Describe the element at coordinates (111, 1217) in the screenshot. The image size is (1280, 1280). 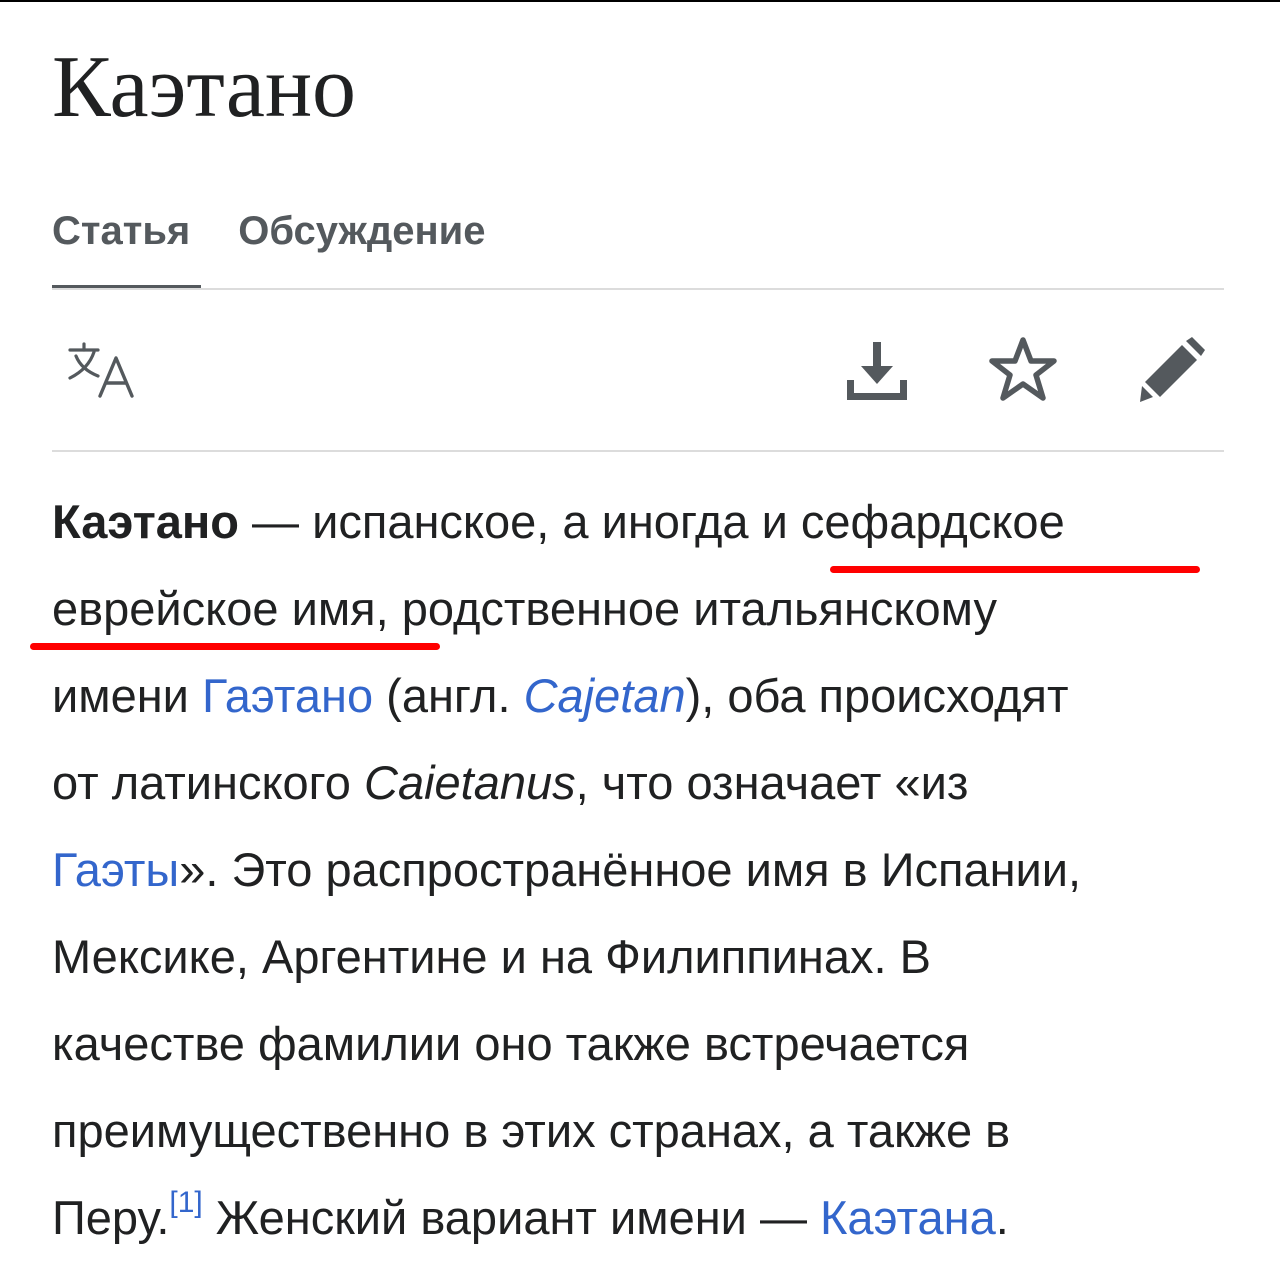
I see `article-text: Перу.` at that location.